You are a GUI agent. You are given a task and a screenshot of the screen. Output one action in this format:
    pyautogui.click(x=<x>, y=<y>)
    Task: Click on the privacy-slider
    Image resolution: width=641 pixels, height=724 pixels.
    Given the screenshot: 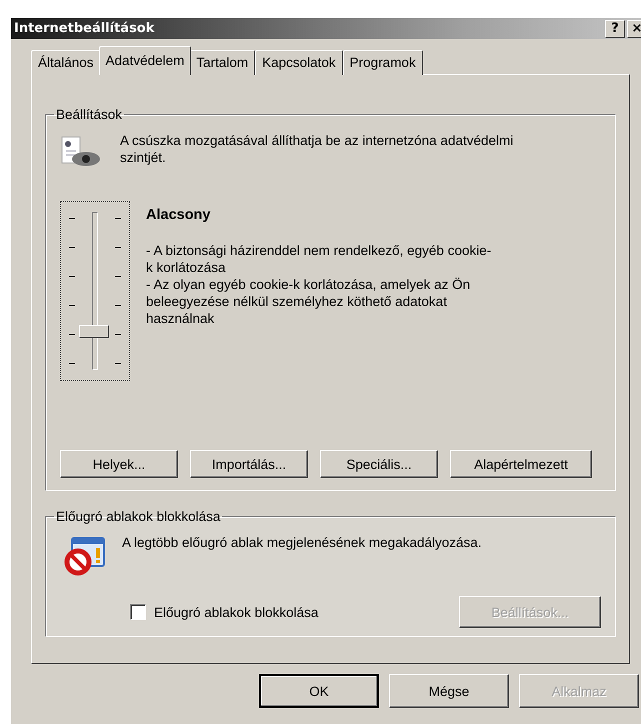 What is the action you would take?
    pyautogui.click(x=95, y=291)
    